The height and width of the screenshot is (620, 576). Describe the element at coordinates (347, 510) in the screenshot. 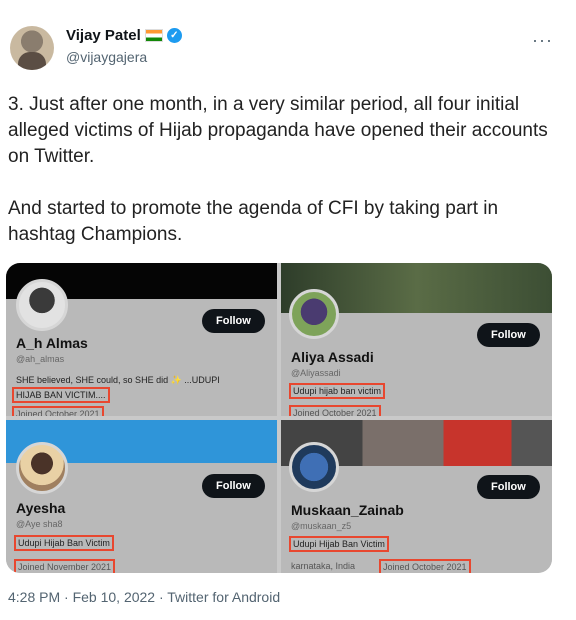

I see `profile-name: Muskaan_Zainab` at that location.